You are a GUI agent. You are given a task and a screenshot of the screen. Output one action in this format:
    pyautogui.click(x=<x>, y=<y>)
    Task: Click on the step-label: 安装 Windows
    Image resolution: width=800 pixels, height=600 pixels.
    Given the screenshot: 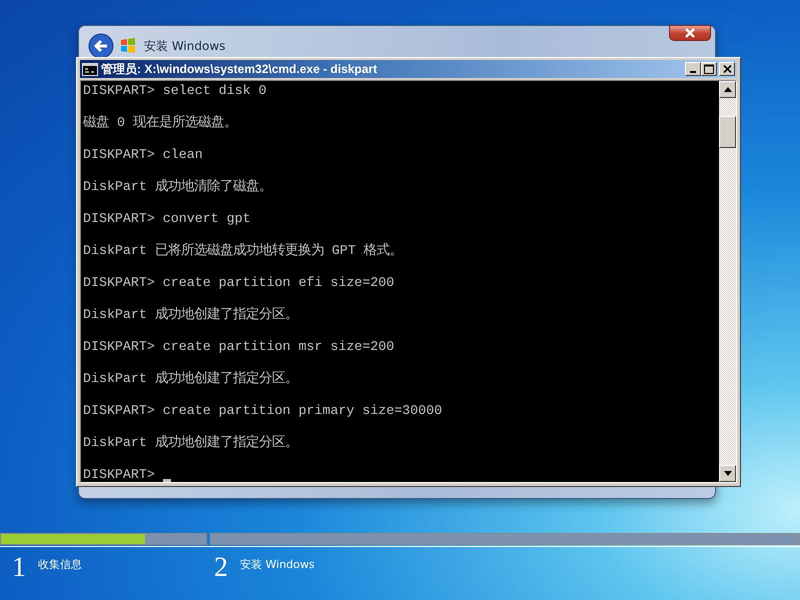 What is the action you would take?
    pyautogui.click(x=277, y=564)
    